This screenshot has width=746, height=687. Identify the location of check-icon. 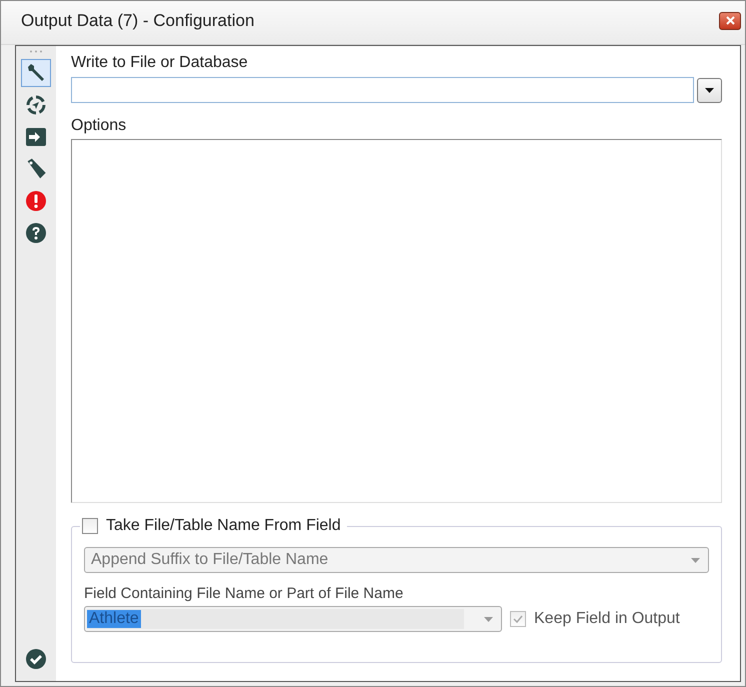
(36, 659).